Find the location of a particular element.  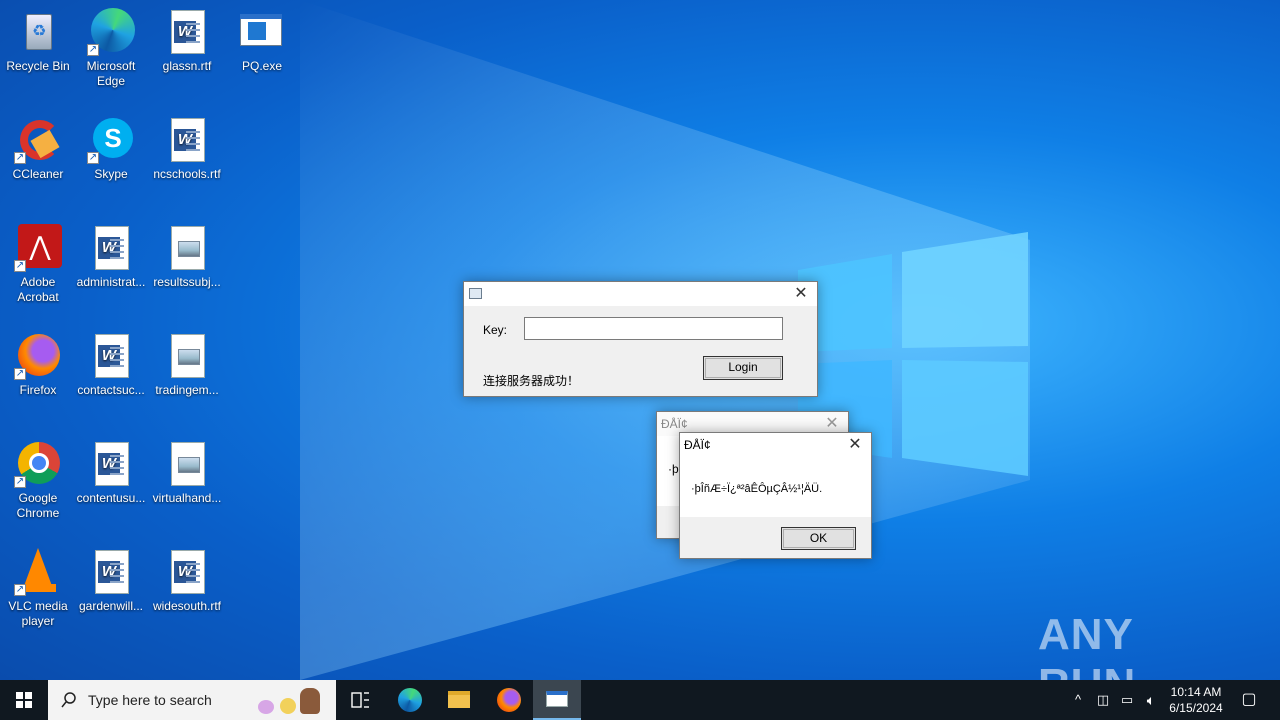

skype-icon: S ↗ is located at coordinates (111, 140).